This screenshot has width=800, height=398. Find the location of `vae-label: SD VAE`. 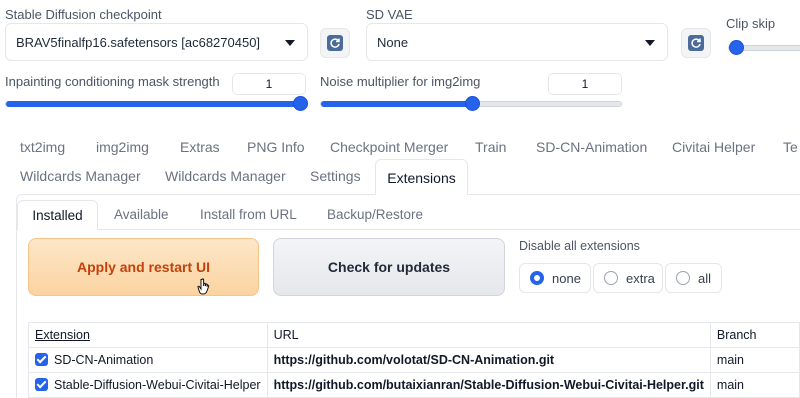

vae-label: SD VAE is located at coordinates (389, 14).